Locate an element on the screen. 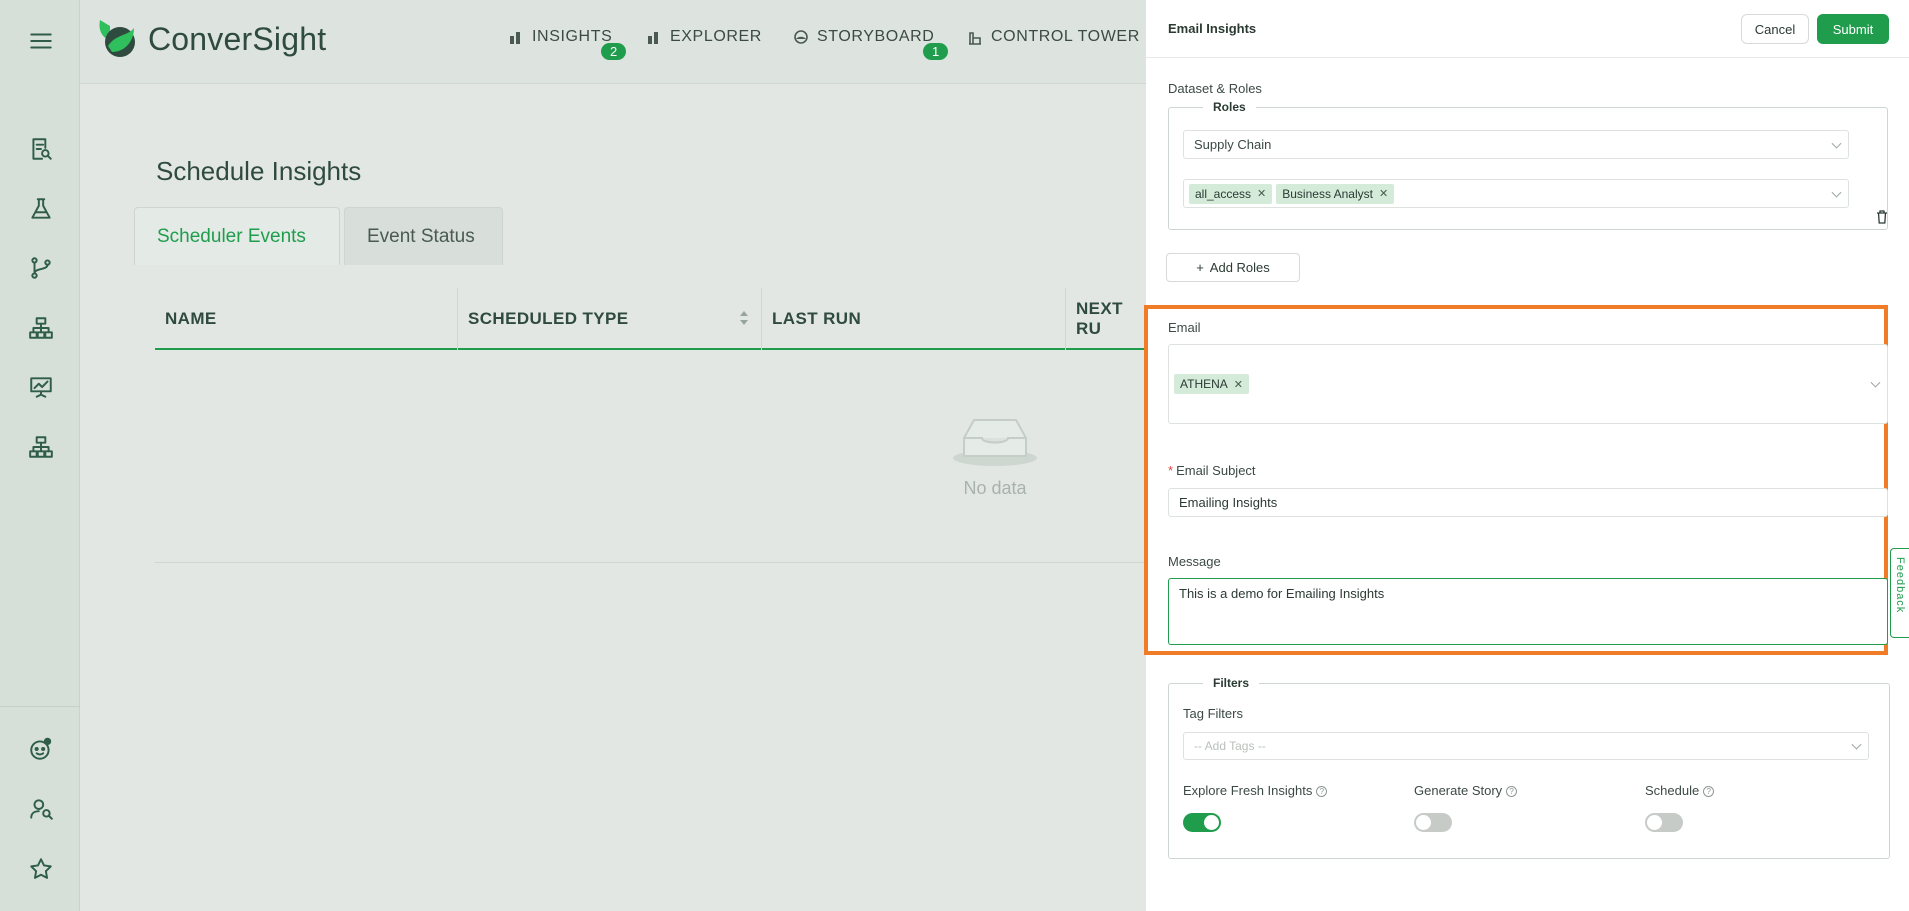 The width and height of the screenshot is (1909, 911). column-name: NAME is located at coordinates (306, 319).